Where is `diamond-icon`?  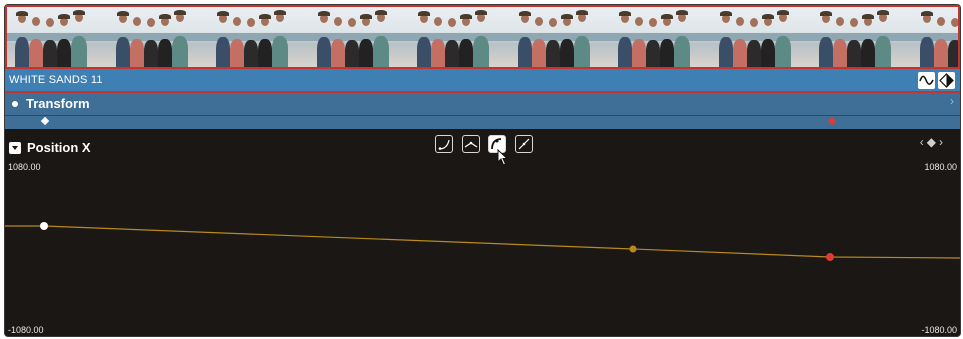
diamond-icon is located at coordinates (946, 80).